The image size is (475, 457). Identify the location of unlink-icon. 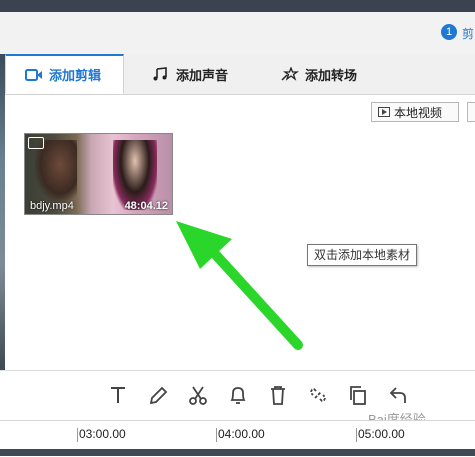
(318, 395).